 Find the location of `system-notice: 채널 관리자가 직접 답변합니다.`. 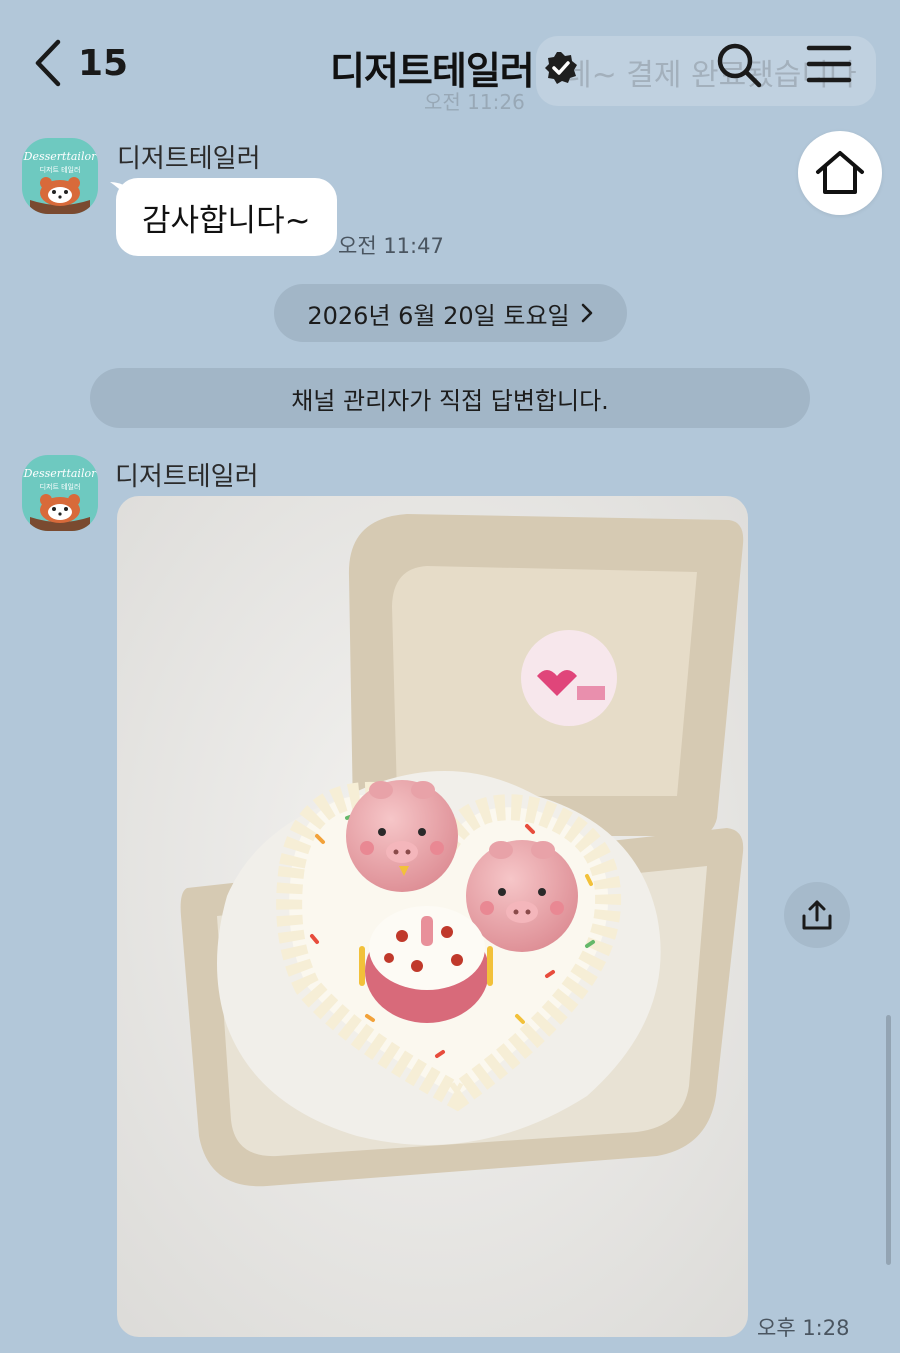

system-notice: 채널 관리자가 직접 답변합니다. is located at coordinates (450, 398).